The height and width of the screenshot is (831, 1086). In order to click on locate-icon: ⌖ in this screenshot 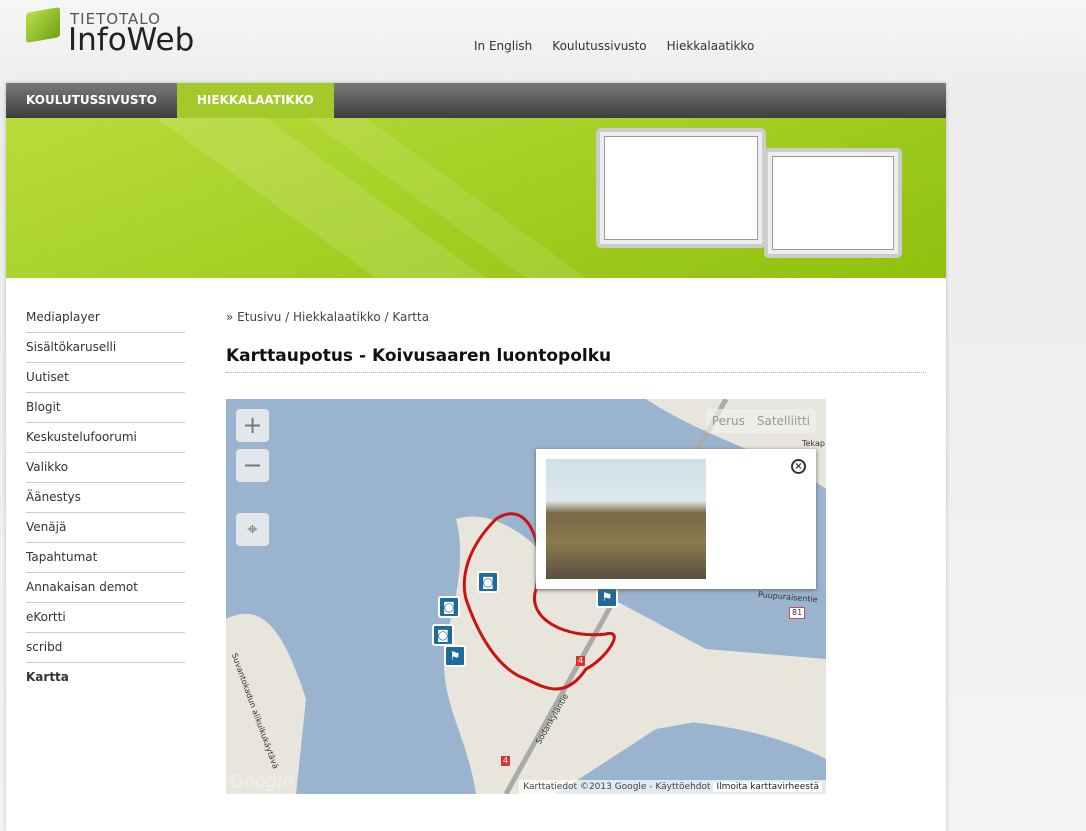, I will do `click(252, 529)`.